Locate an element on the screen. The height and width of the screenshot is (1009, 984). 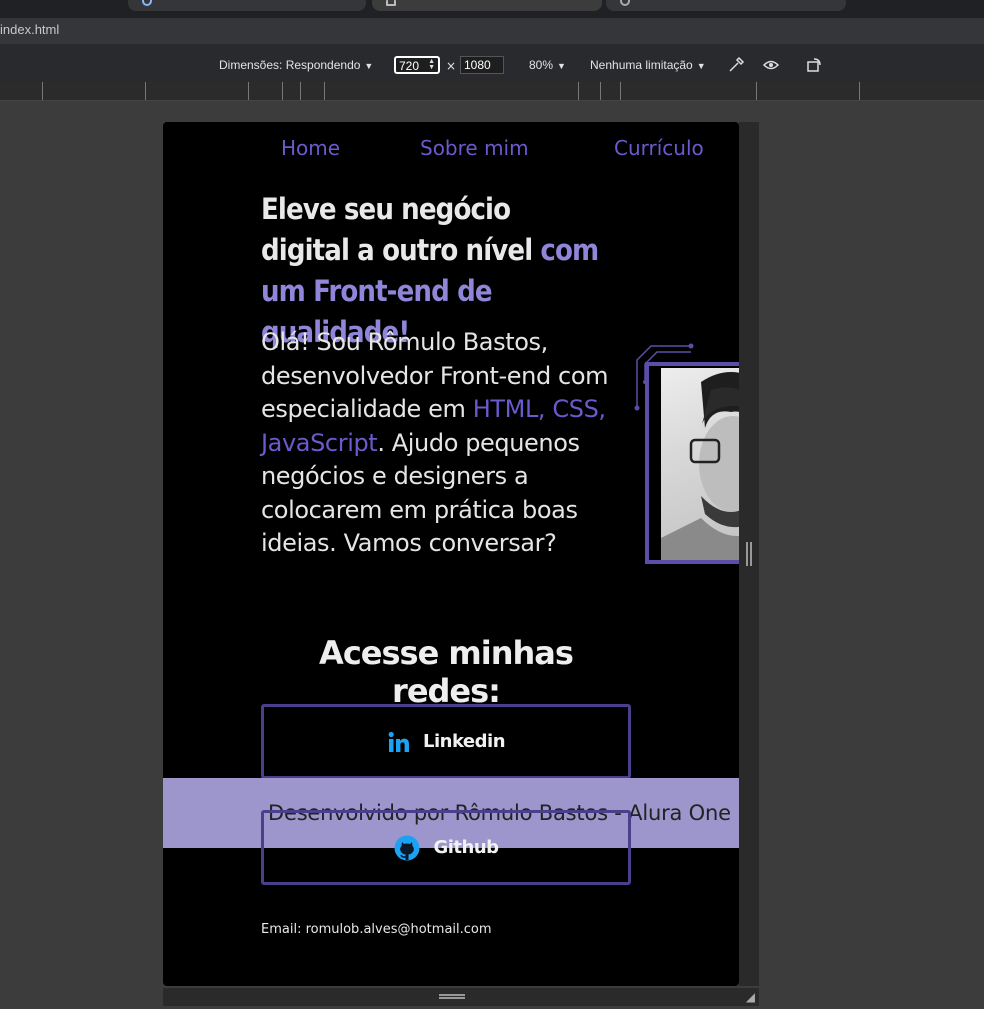
height-input: 1080 is located at coordinates (482, 65).